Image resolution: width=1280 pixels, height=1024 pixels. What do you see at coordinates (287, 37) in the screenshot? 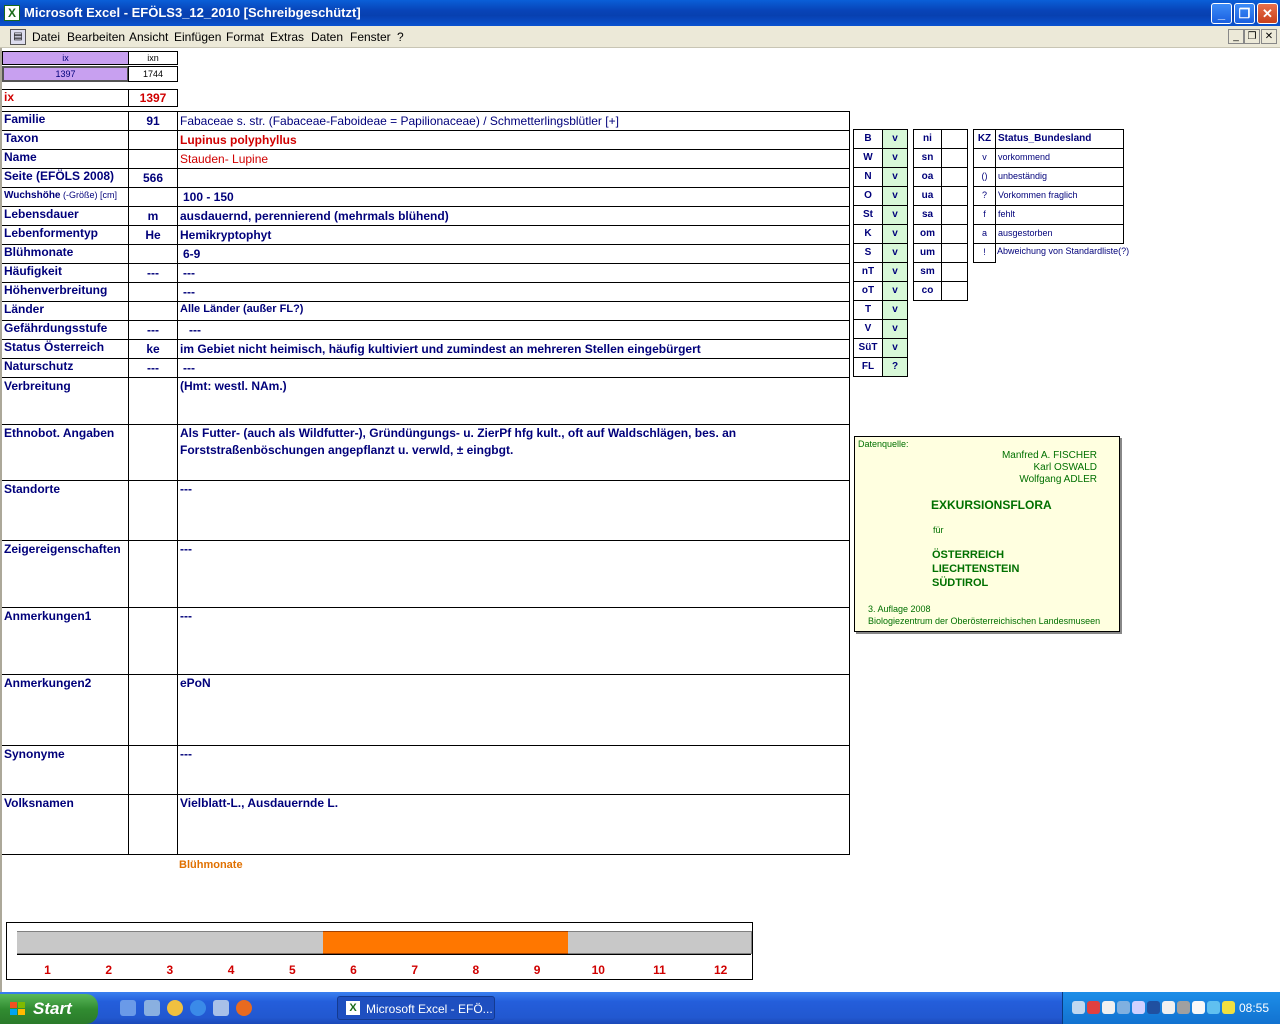
I see `menu-extras: Extras` at bounding box center [287, 37].